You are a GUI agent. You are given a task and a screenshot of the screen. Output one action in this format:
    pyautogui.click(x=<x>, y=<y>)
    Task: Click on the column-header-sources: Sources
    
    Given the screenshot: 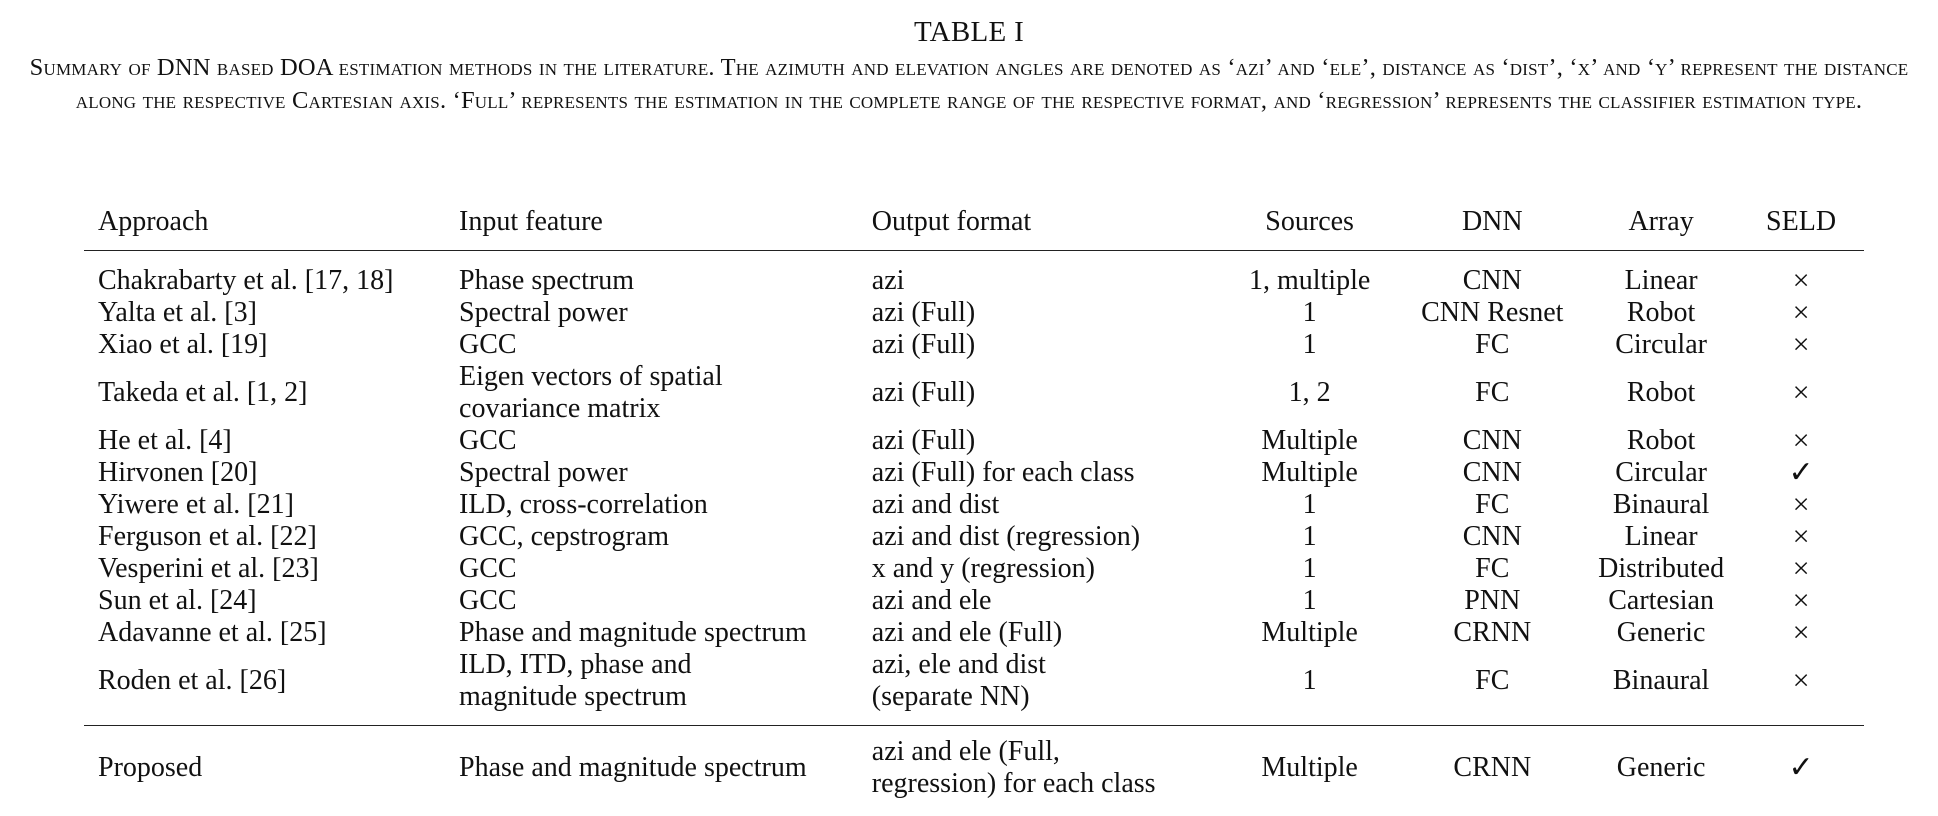 What is the action you would take?
    pyautogui.click(x=1309, y=221)
    